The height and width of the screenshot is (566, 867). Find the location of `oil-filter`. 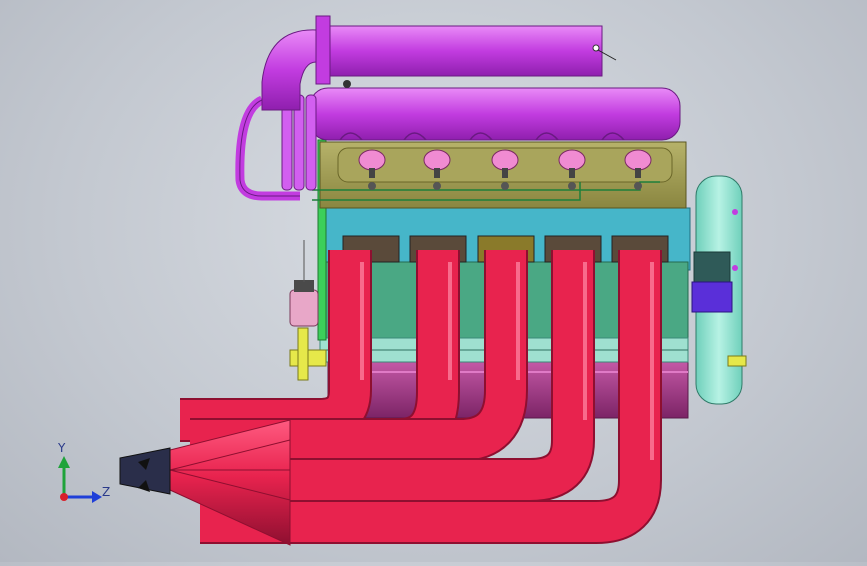

oil-filter is located at coordinates (304, 283).